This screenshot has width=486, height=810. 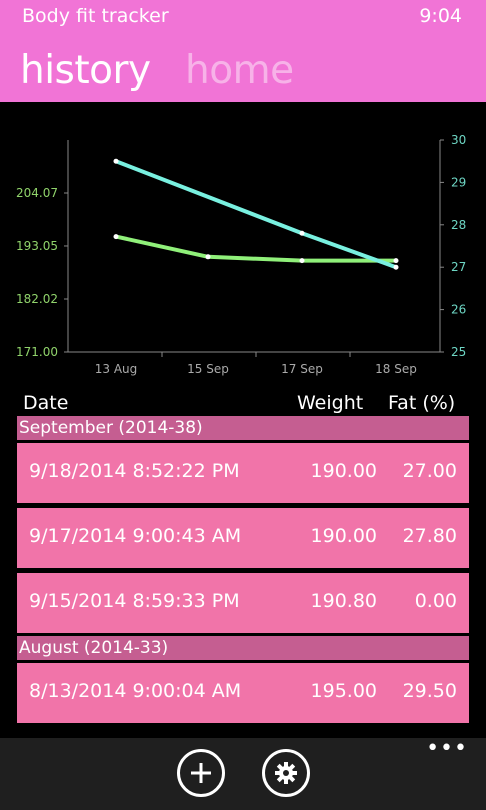 What do you see at coordinates (243, 428) in the screenshot?
I see `group-header-september: September (2014-38)` at bounding box center [243, 428].